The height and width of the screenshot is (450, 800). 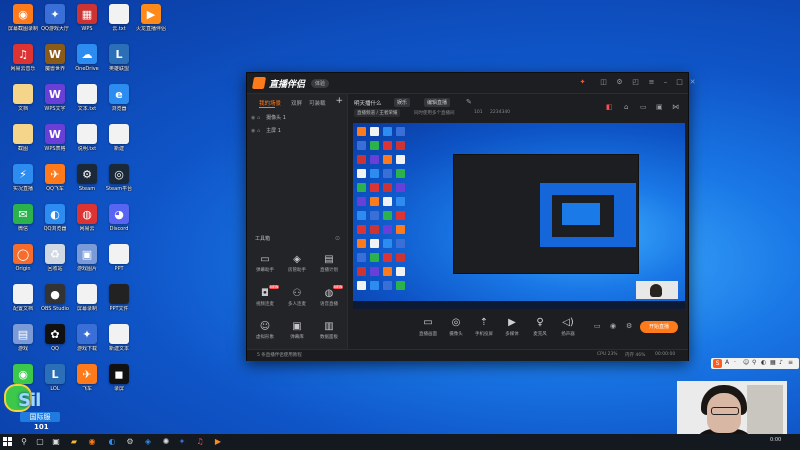 What do you see at coordinates (619, 82) in the screenshot?
I see `settings-icon: ⚙` at bounding box center [619, 82].